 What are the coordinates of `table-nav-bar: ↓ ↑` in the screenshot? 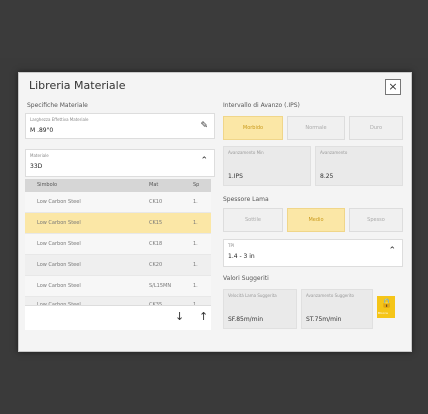 It's located at (118, 317).